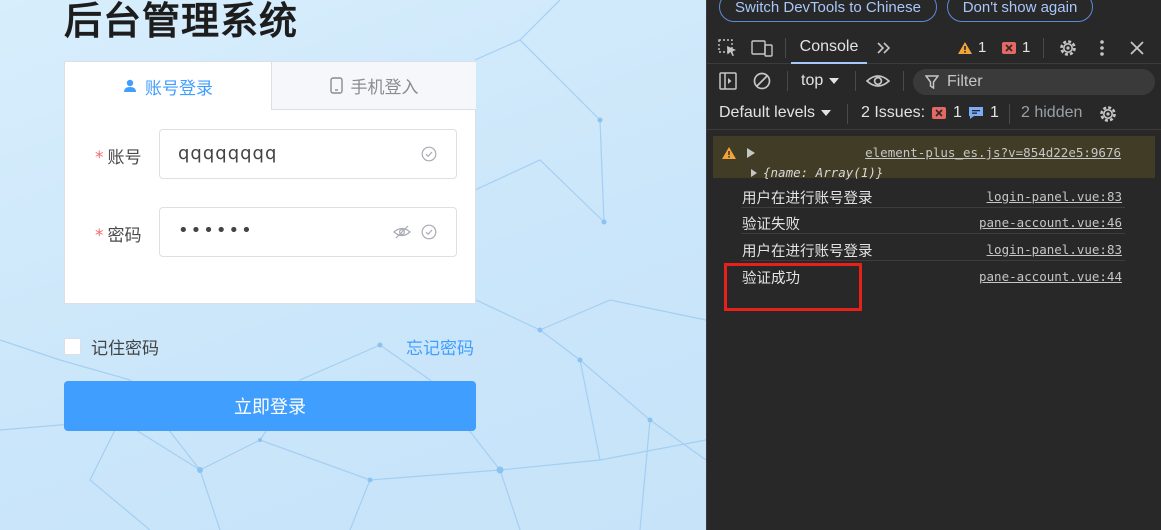 The width and height of the screenshot is (1161, 530). Describe the element at coordinates (762, 81) in the screenshot. I see `clear-console-icon` at that location.